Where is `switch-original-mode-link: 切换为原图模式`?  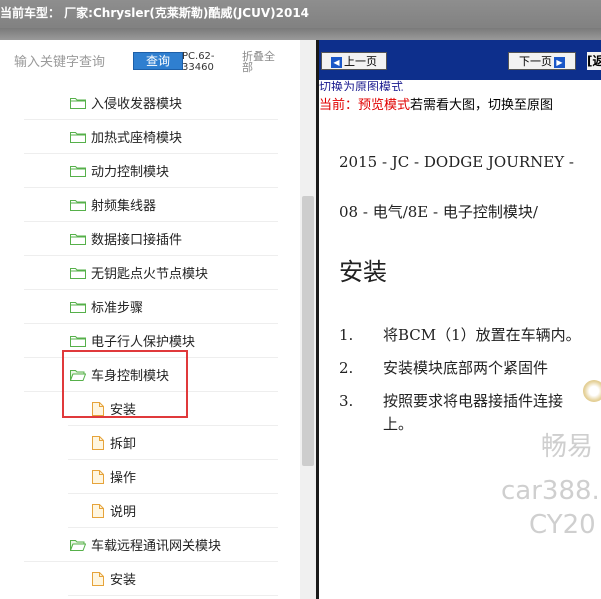
switch-original-mode-link: 切换为原图模式 is located at coordinates (361, 85).